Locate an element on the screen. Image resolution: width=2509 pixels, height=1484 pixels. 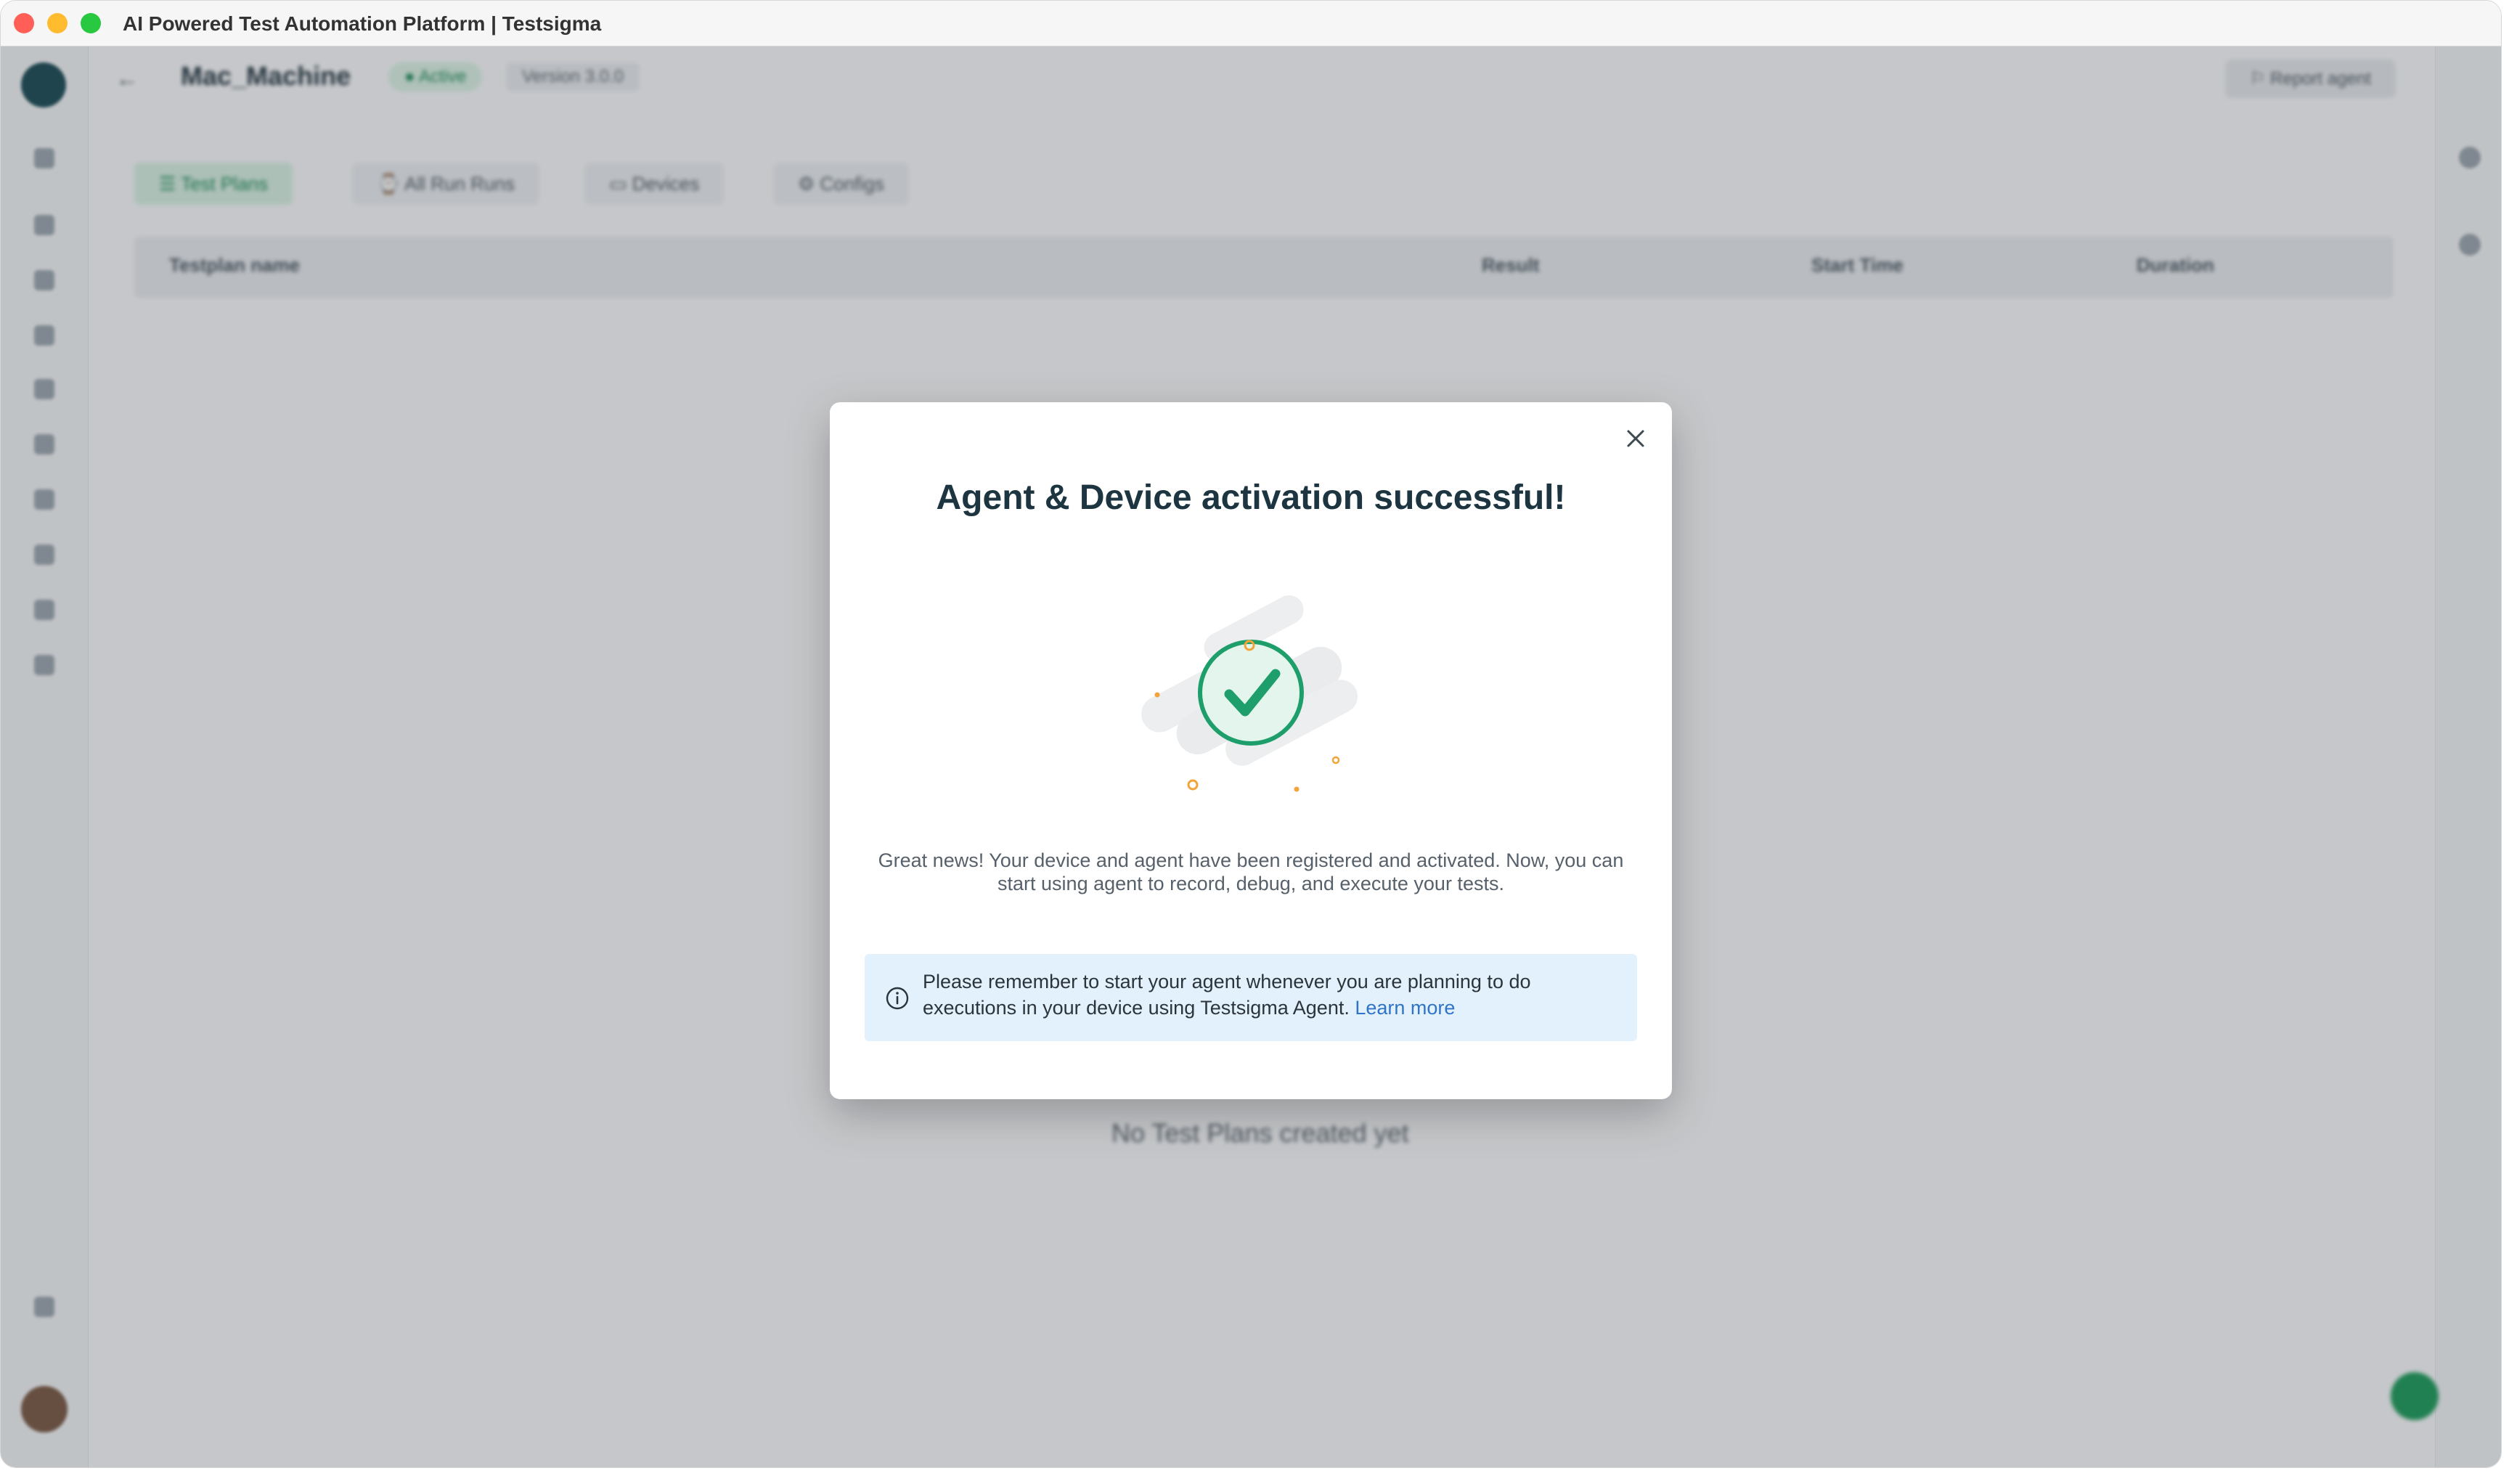
close-icon is located at coordinates (1635, 438).